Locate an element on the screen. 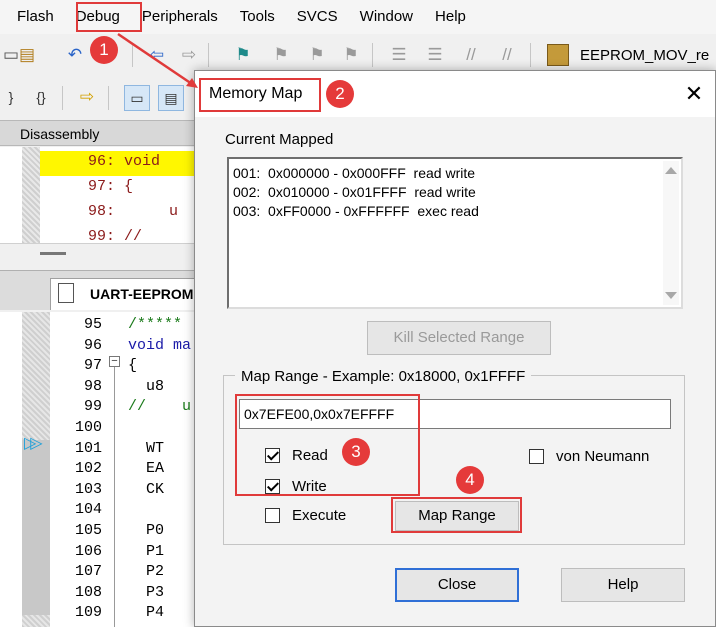 Image resolution: width=716 pixels, height=627 pixels. code-line: CK is located at coordinates (146, 489).